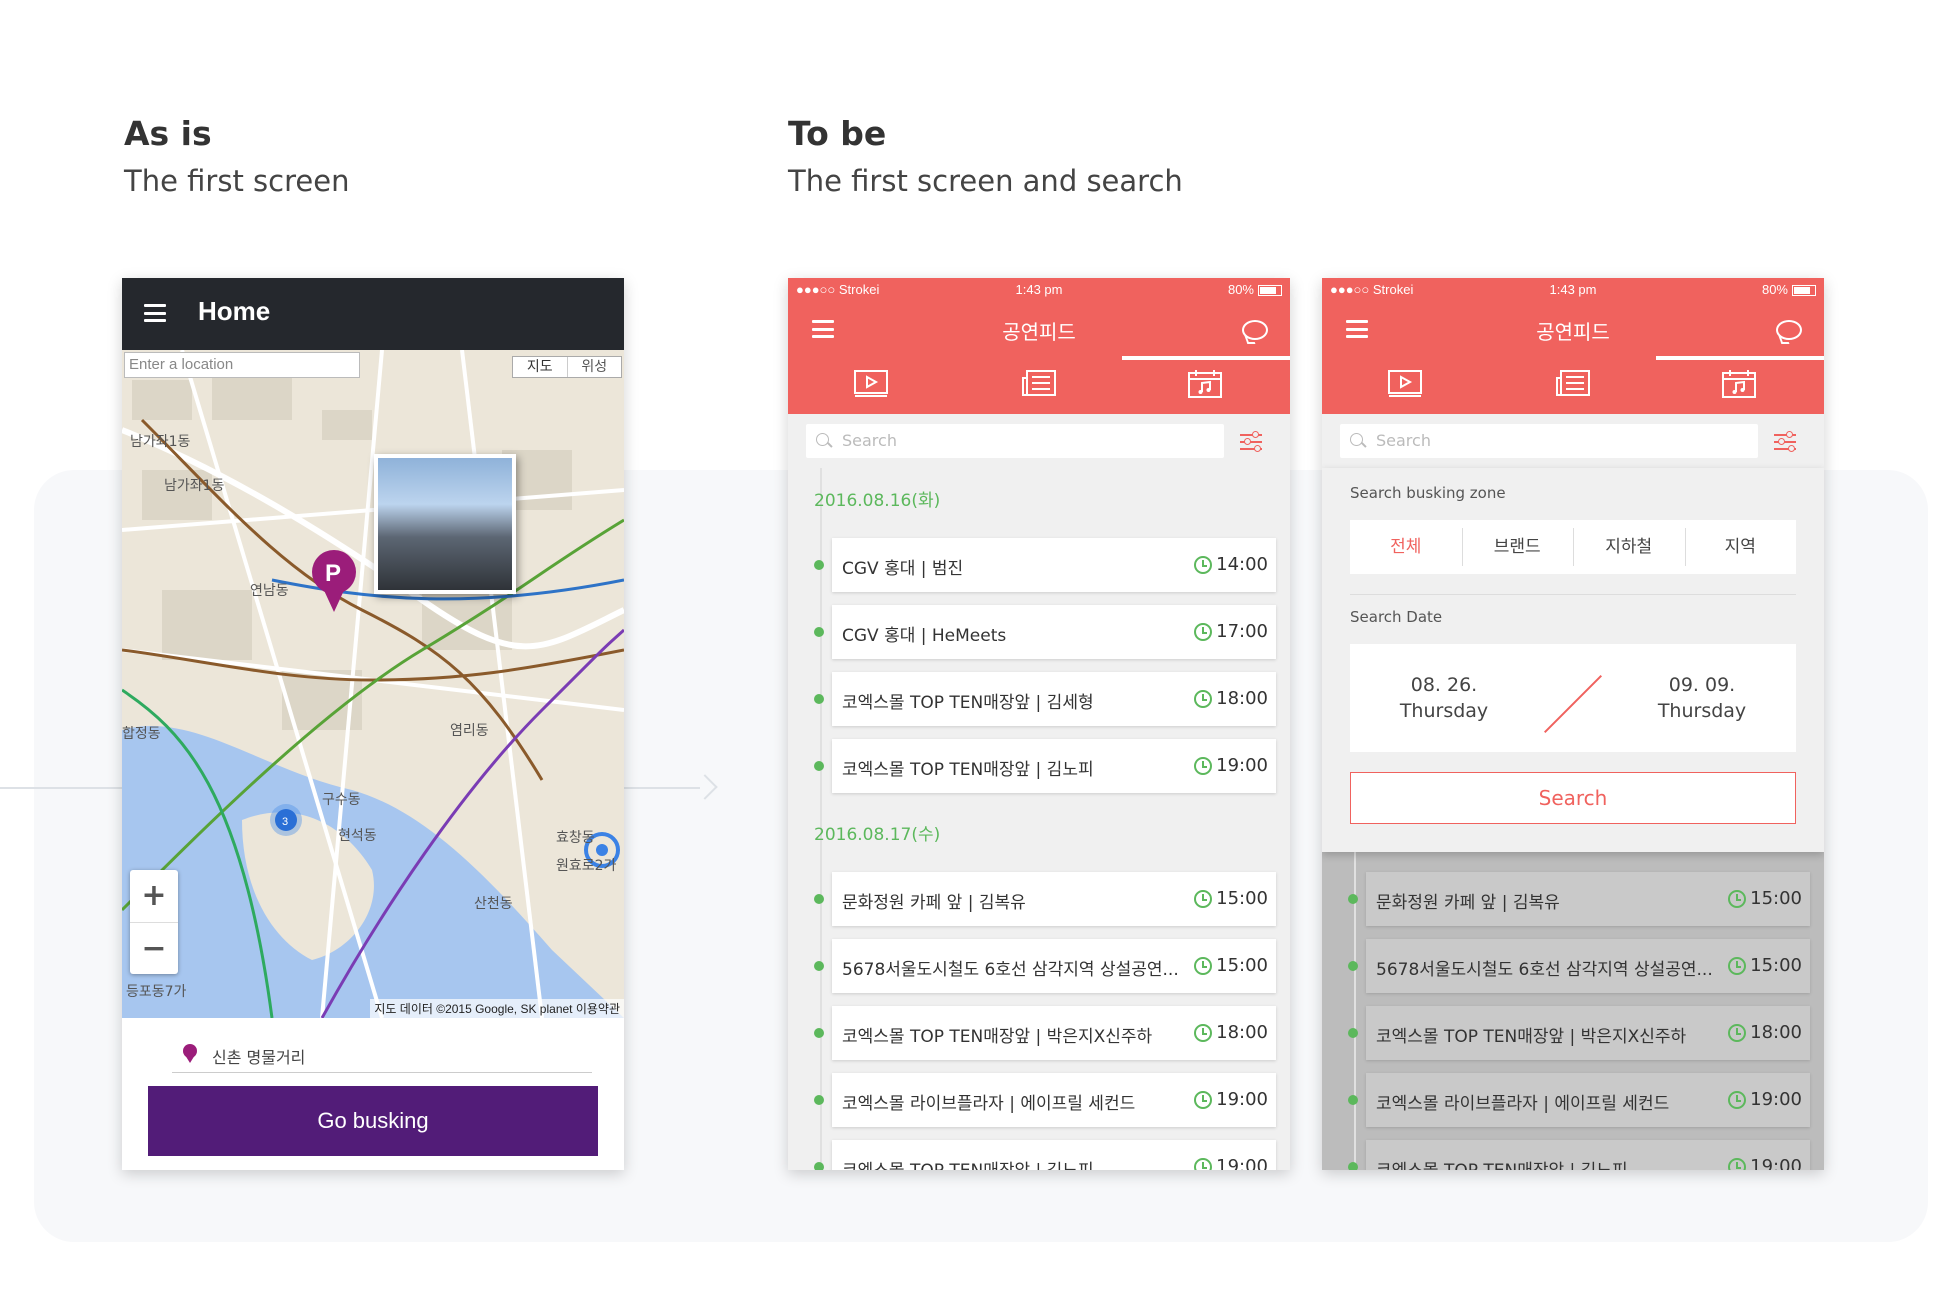 This screenshot has height=1300, width=1960. I want to click on svg-text: 등포동7가, so click(156, 992).